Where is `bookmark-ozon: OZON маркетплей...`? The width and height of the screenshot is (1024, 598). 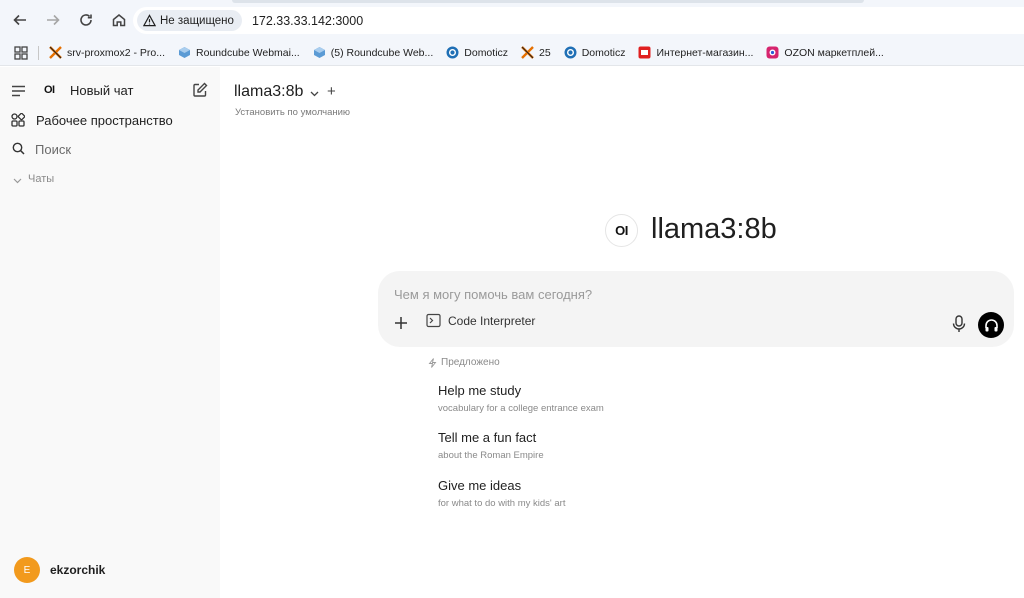 bookmark-ozon: OZON маркетплей... is located at coordinates (825, 52).